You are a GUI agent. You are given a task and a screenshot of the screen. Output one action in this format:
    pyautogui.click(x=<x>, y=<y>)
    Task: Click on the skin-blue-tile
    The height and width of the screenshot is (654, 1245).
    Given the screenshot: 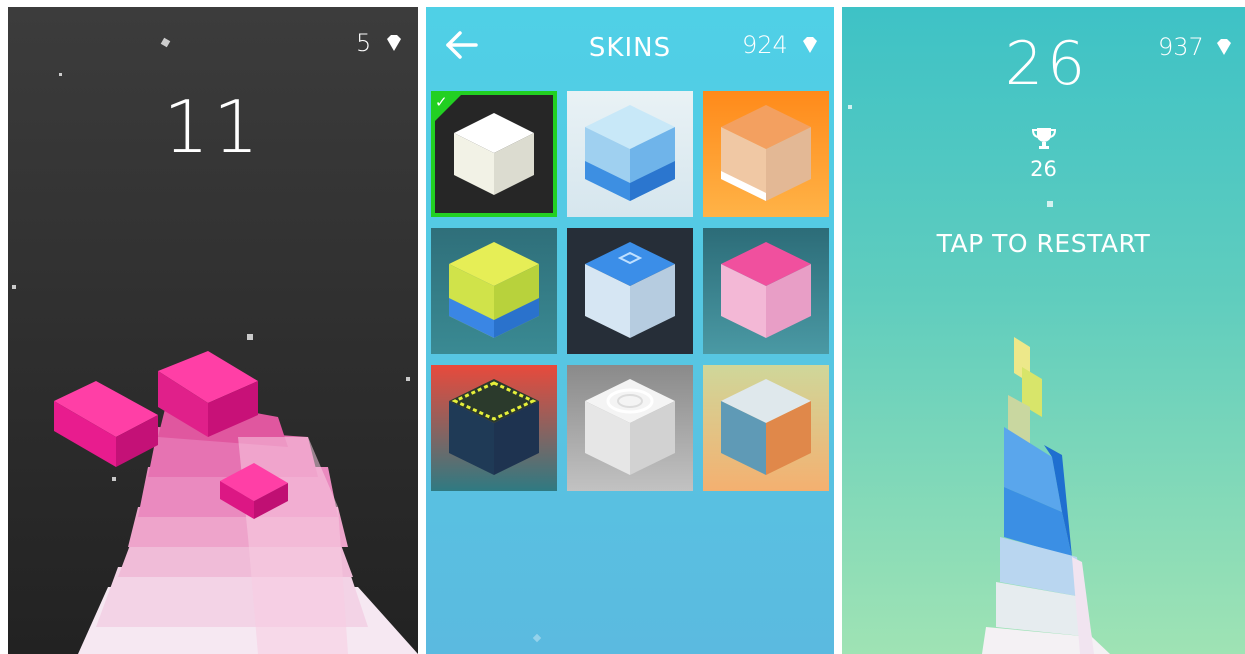 What is the action you would take?
    pyautogui.click(x=630, y=291)
    